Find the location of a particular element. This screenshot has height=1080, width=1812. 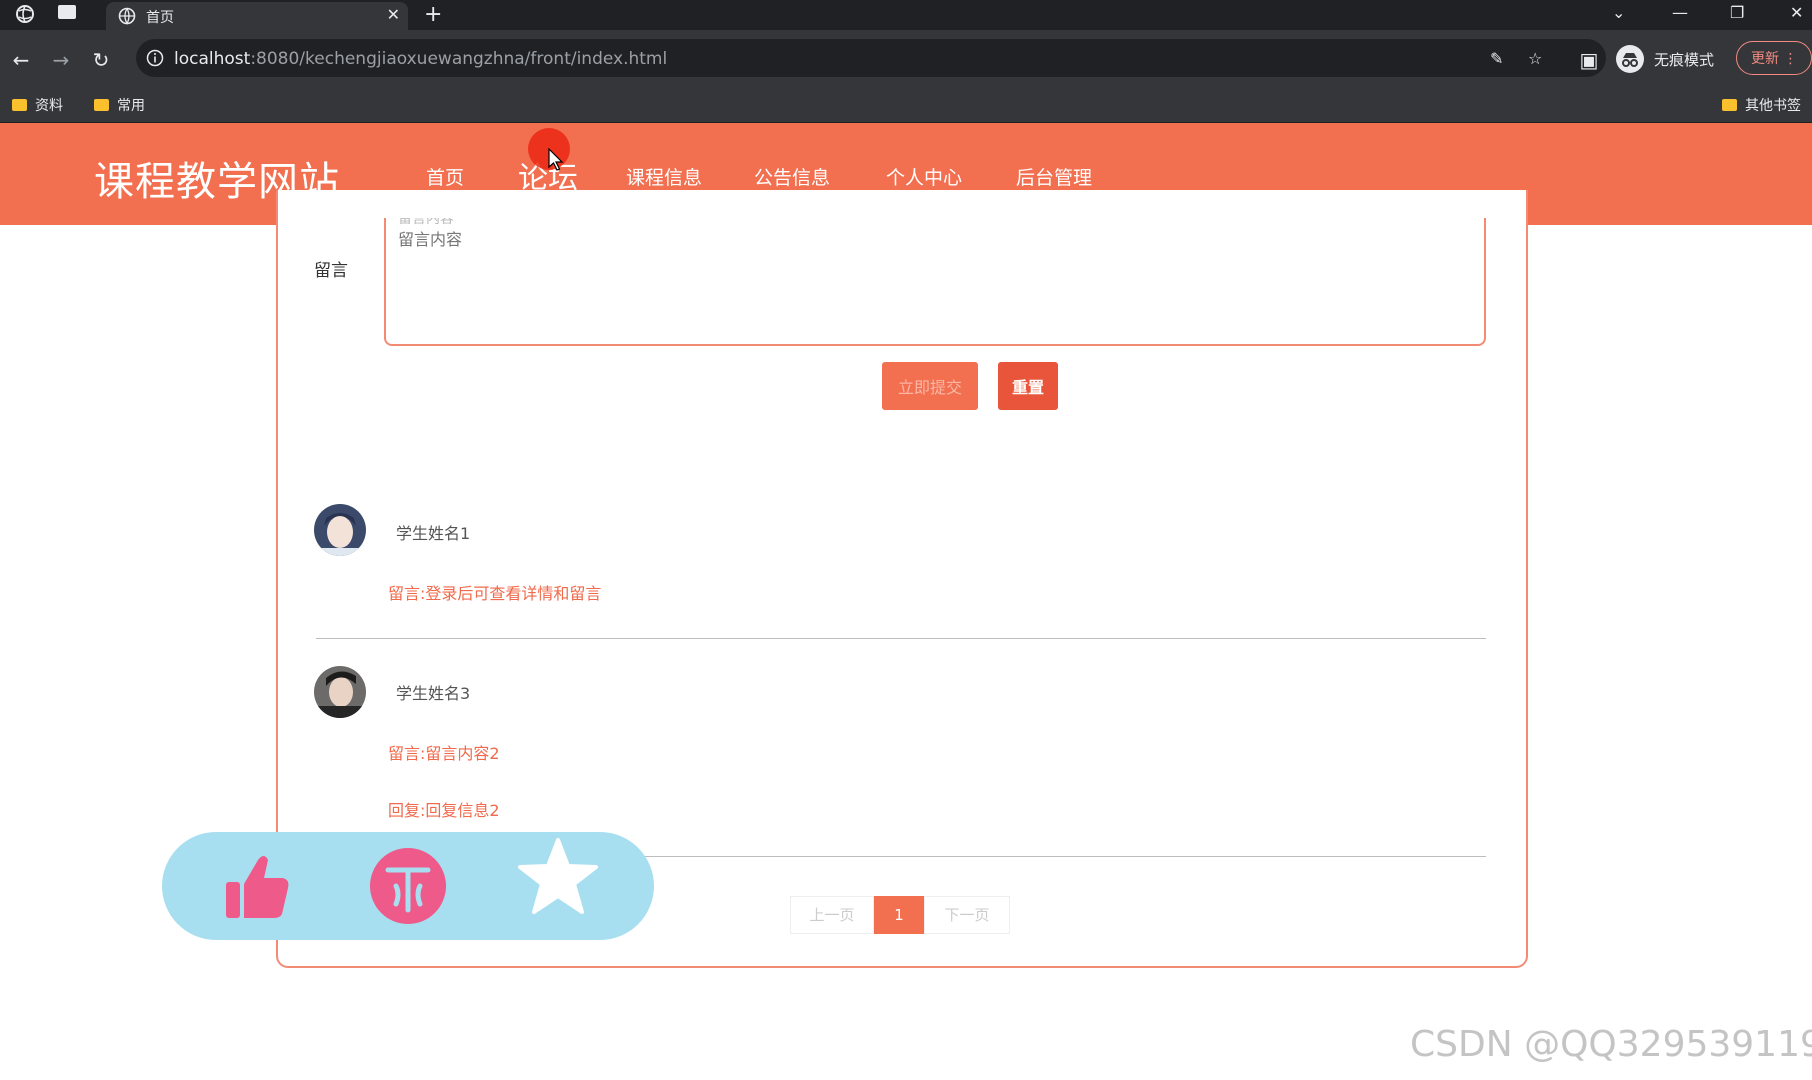

browser-tab-bar: 首页 ✕ + ⌄ — ❐ ✕ is located at coordinates (906, 15).